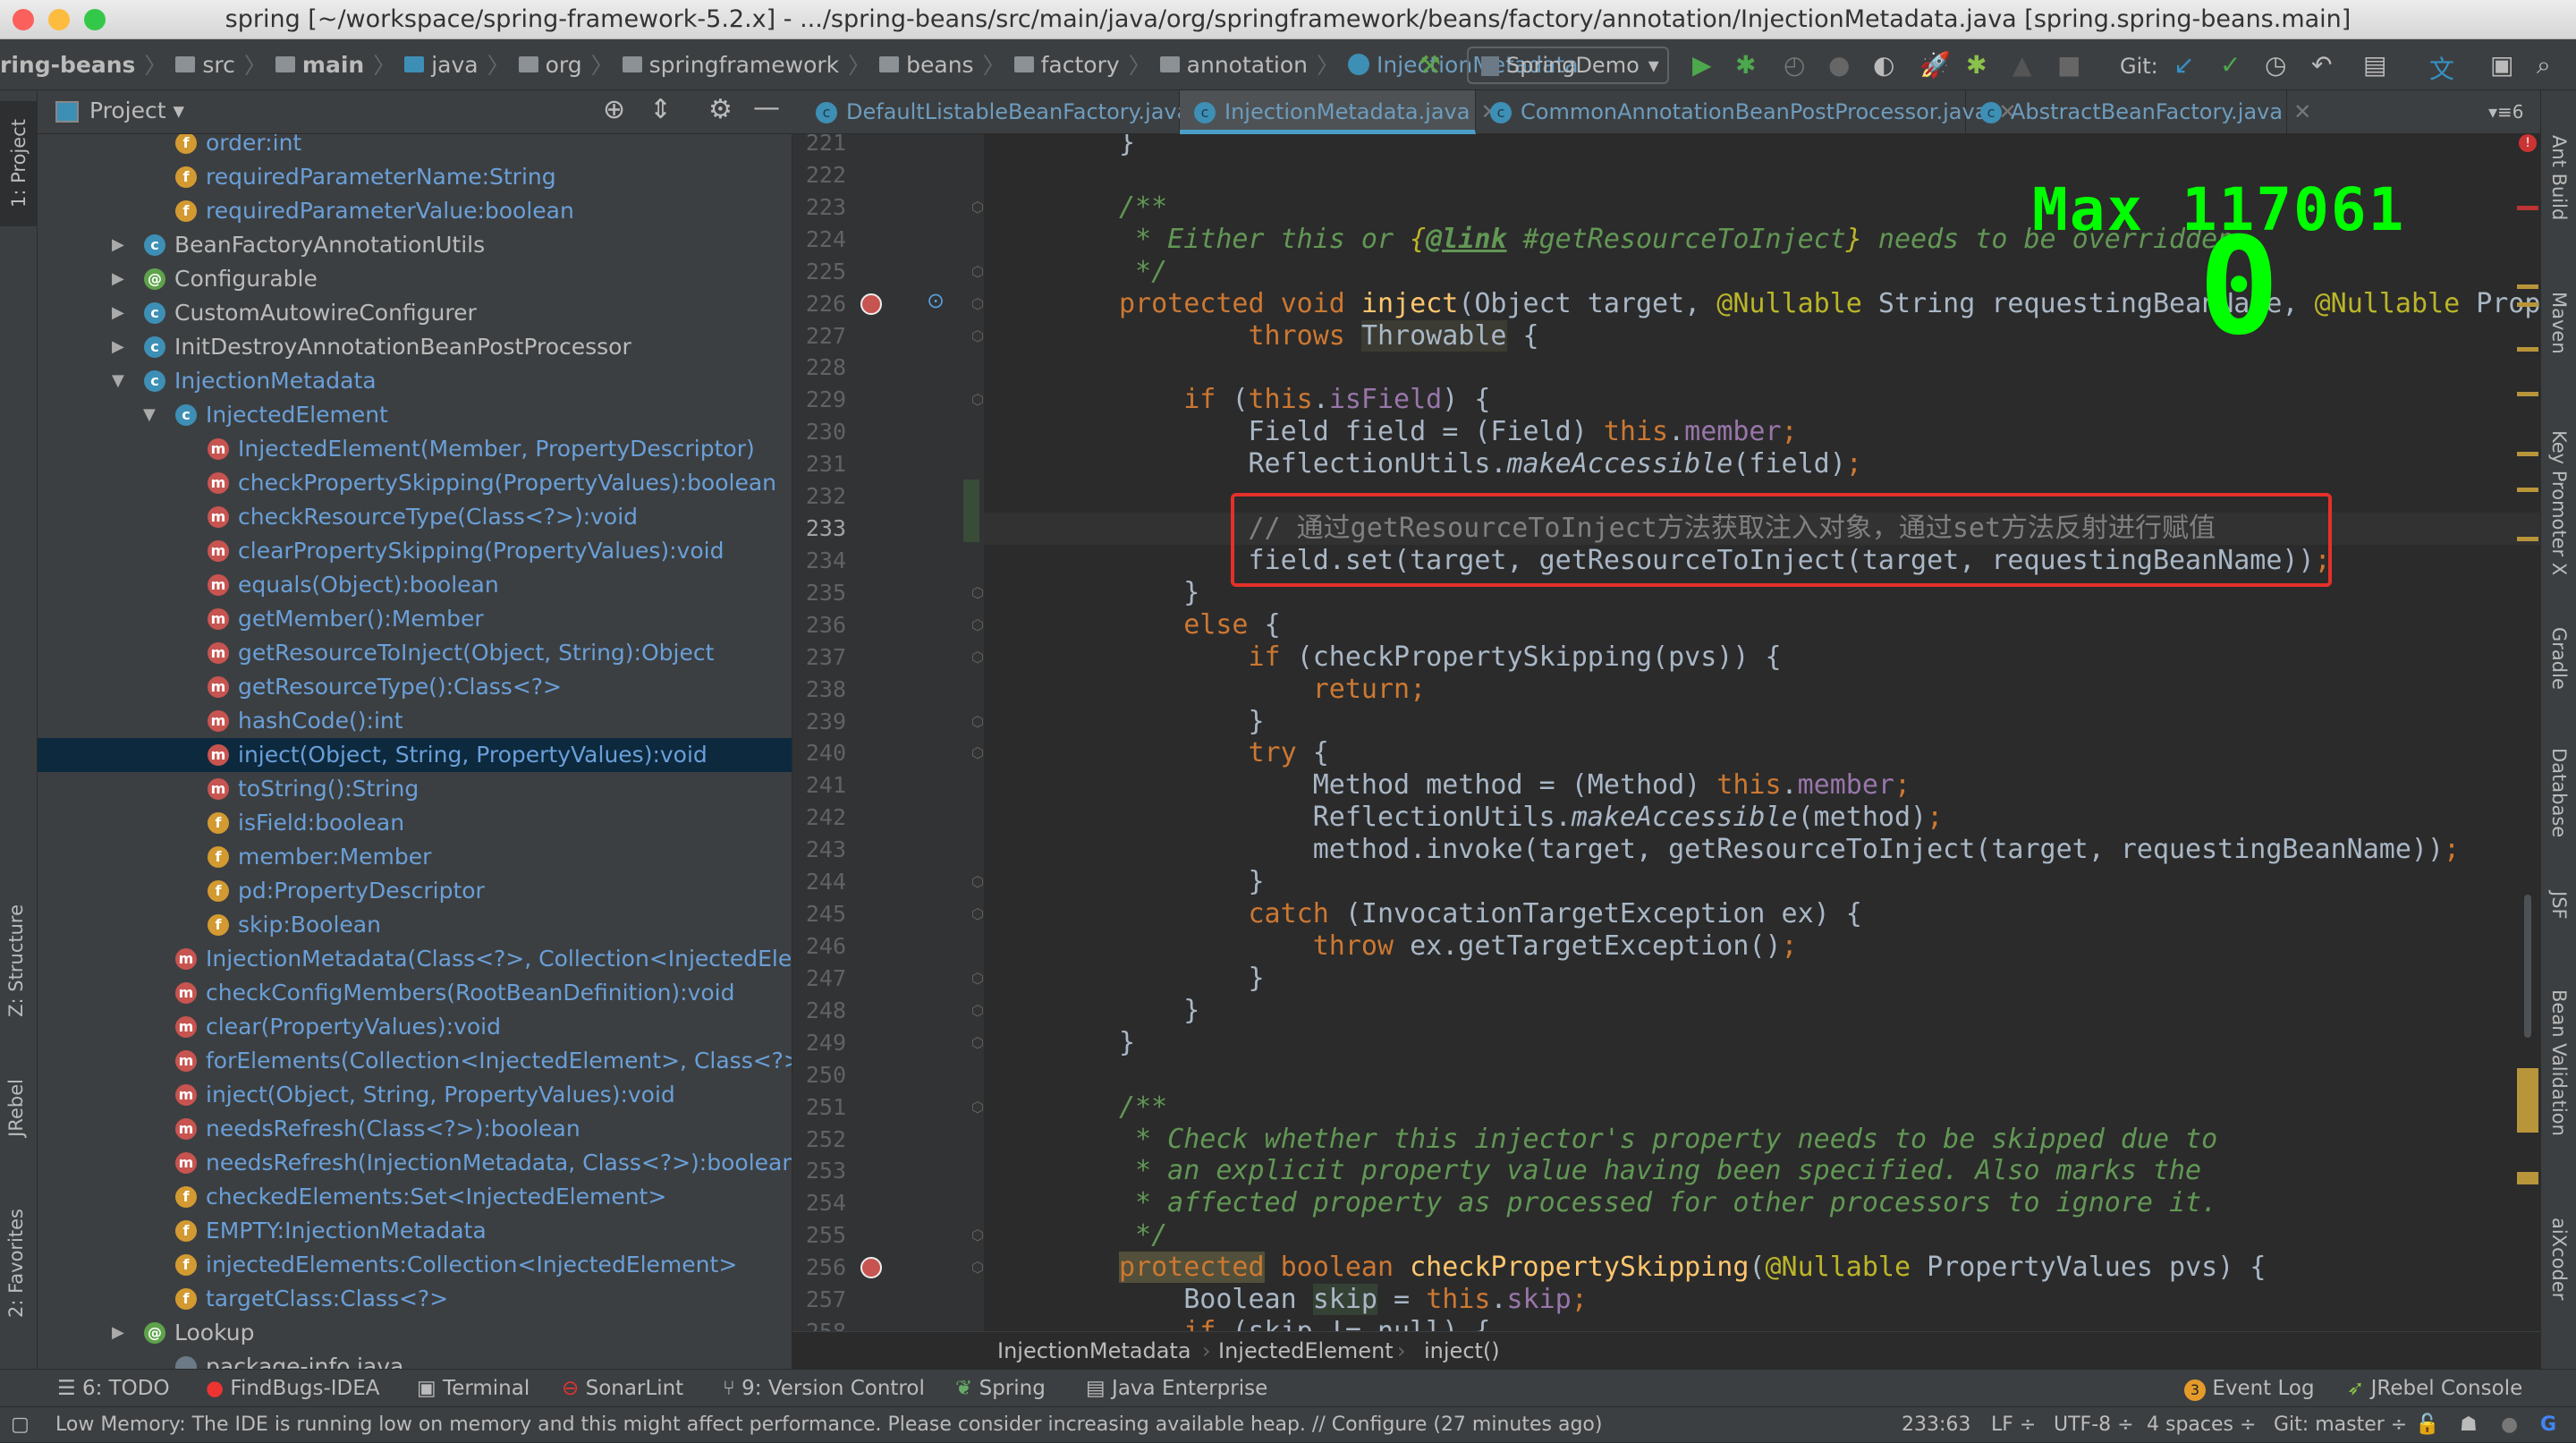  Describe the element at coordinates (746, 64) in the screenshot. I see `crumb-springframework: springframework 〉` at that location.